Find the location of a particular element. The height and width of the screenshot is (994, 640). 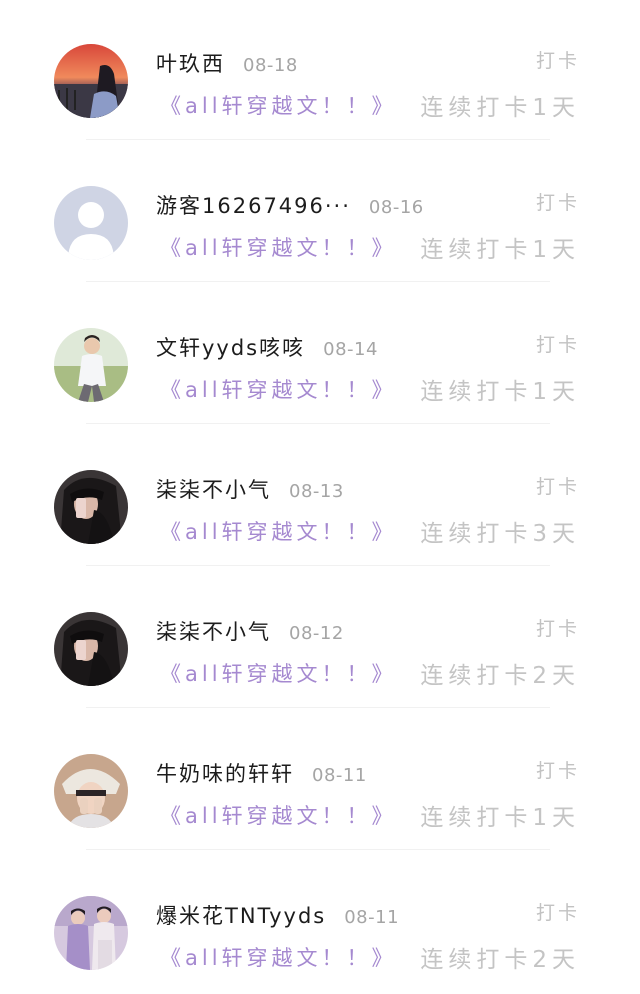

checkin-item: 柒柒不小气 08-12 打卡 《all轩穿越文！！》 连续打卡2天 is located at coordinates (320, 639).